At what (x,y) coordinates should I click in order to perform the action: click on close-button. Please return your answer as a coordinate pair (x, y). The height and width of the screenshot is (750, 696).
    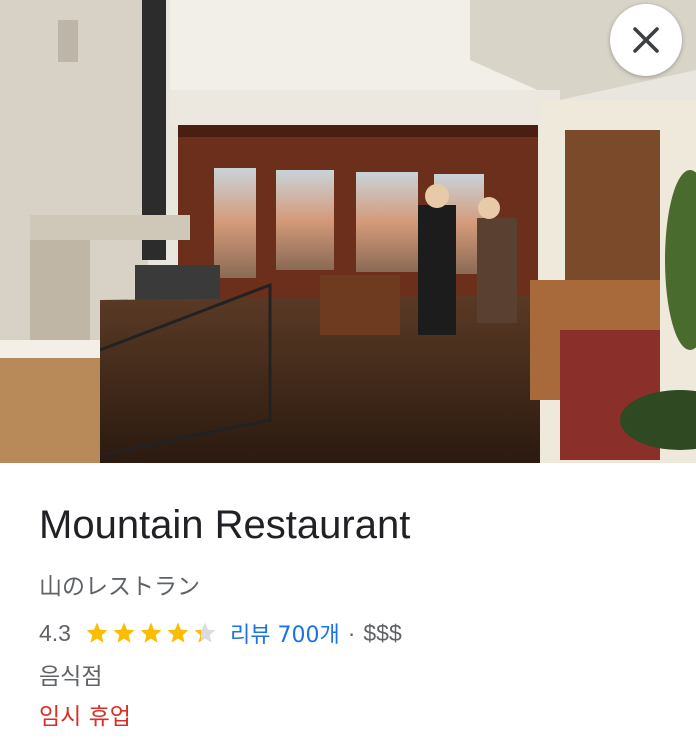
    Looking at the image, I should click on (646, 40).